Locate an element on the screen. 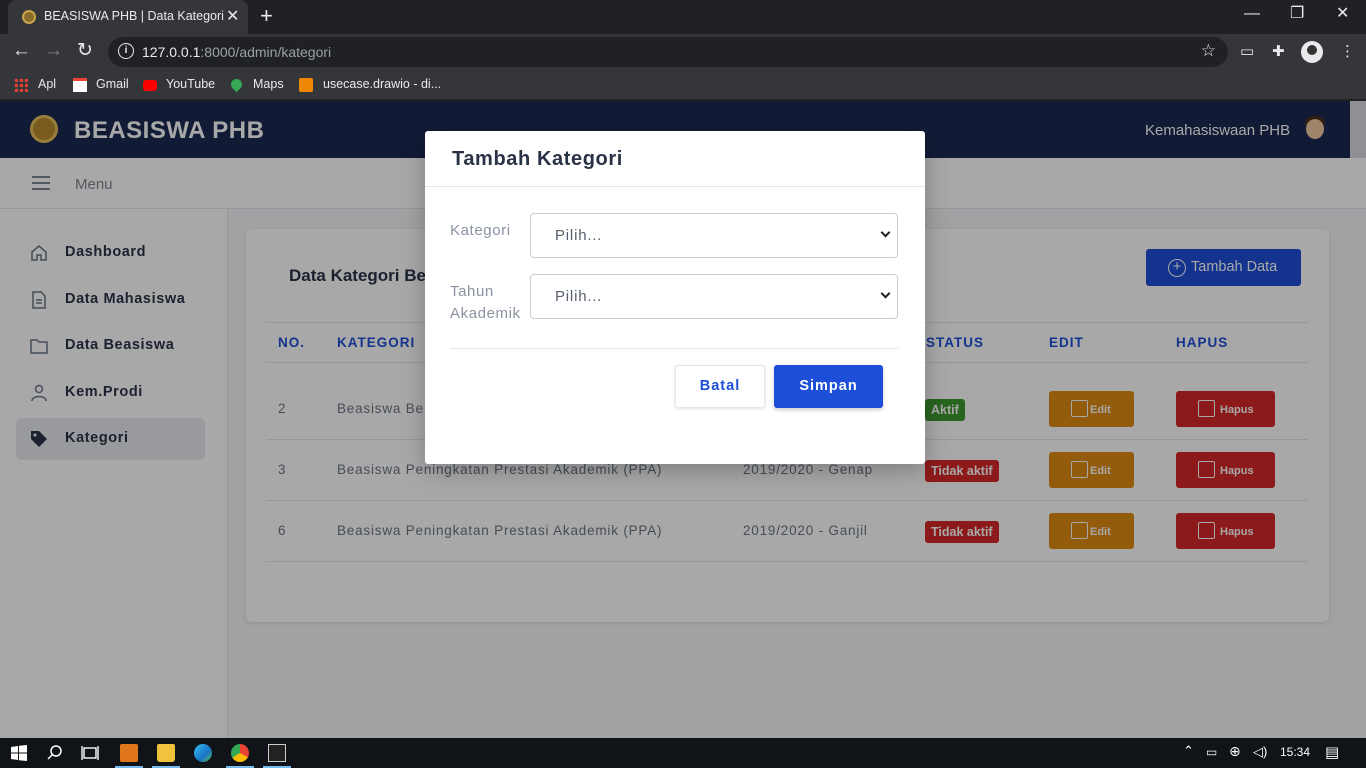 Image resolution: width=1366 pixels, height=768 pixels. browser-tabbar: BEASISWA PHB | Data Kategori ✕ + — ❐ ✕ is located at coordinates (683, 17).